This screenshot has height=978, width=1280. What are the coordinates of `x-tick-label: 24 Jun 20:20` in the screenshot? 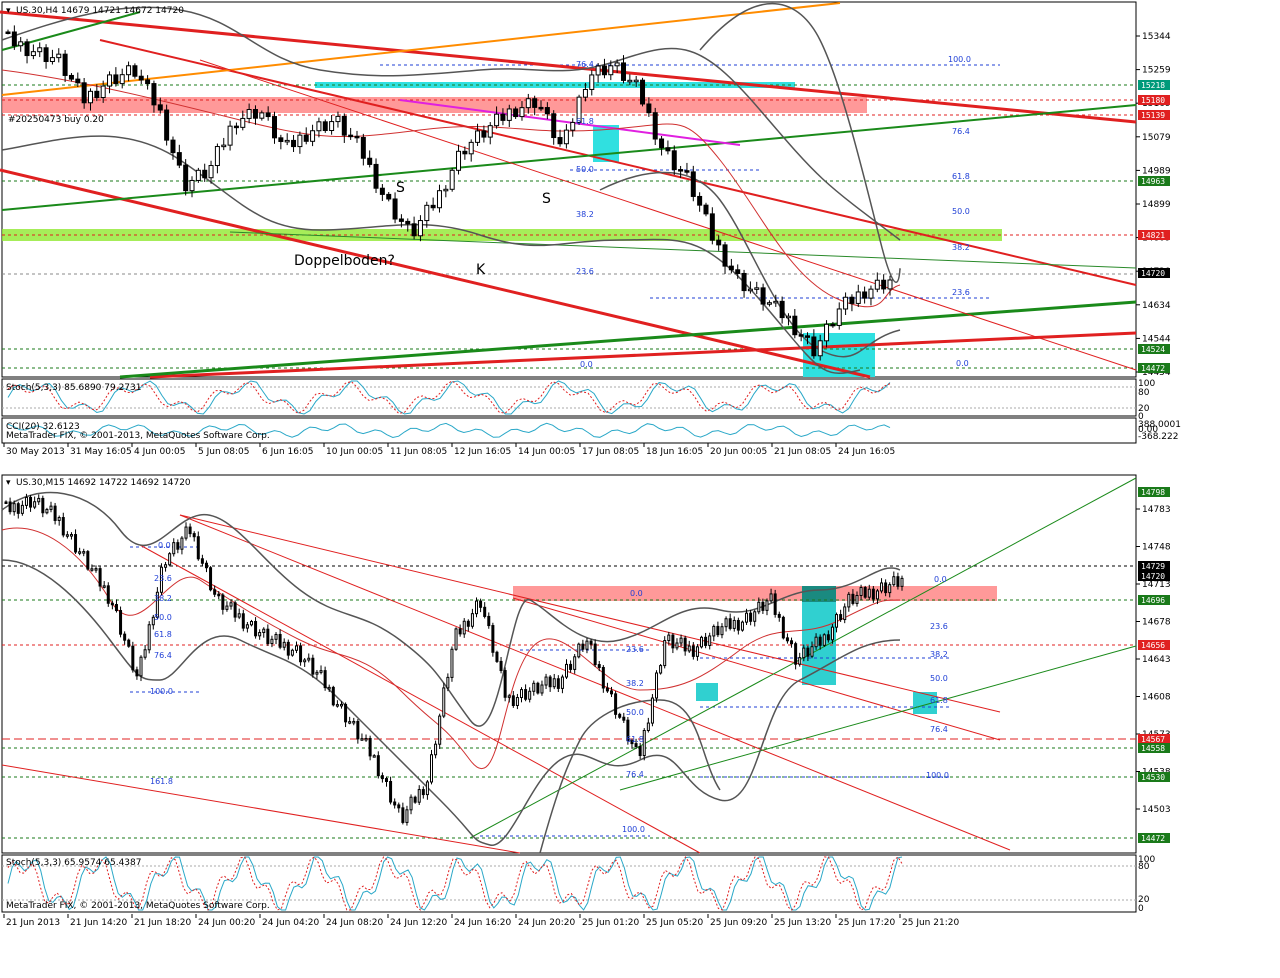 It's located at (546, 923).